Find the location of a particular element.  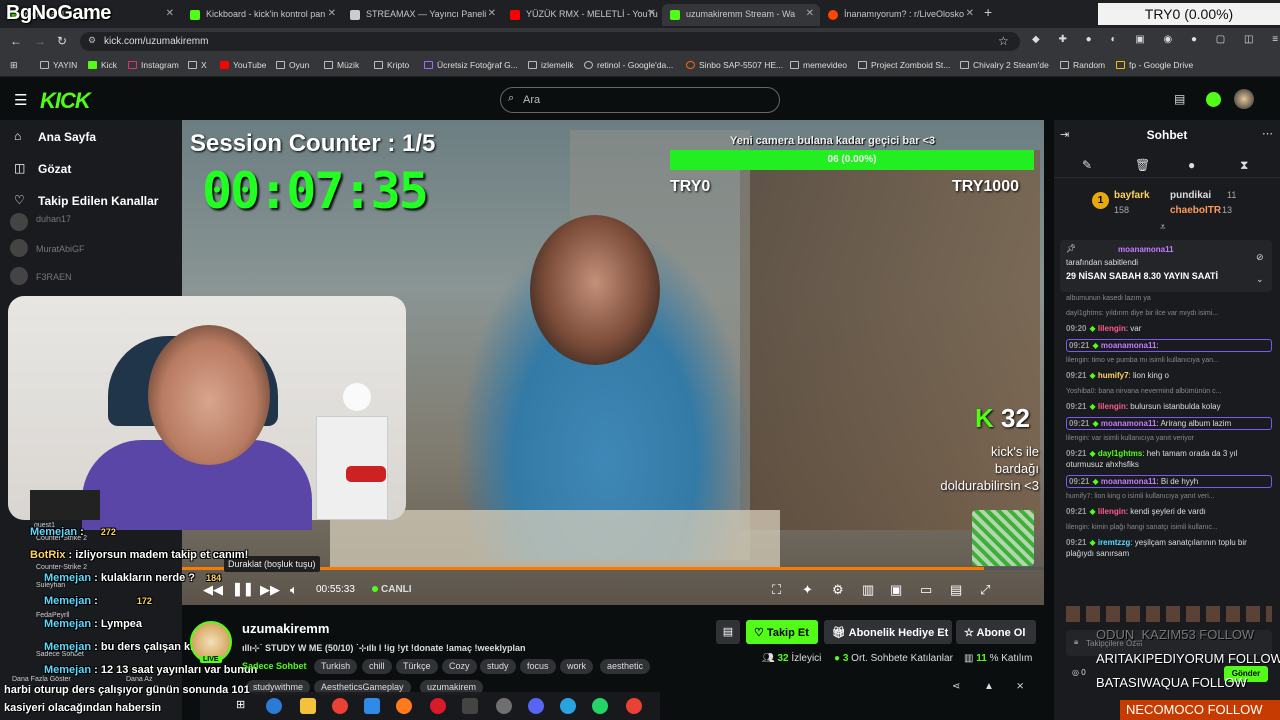

bookmark-item: Random is located at coordinates (1082, 65).